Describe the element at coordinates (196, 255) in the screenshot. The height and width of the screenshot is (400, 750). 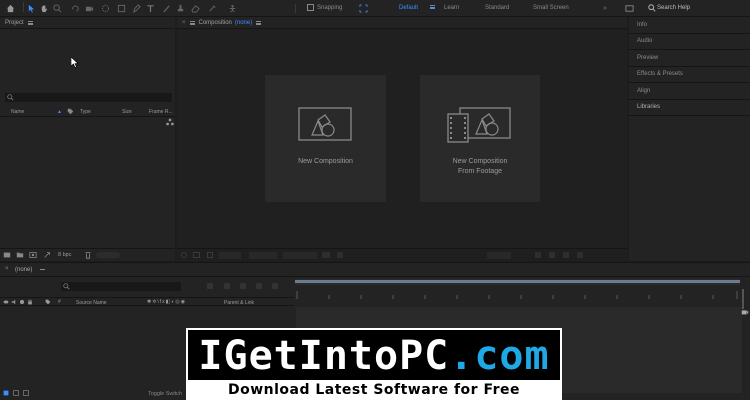
I see `region-icon` at that location.